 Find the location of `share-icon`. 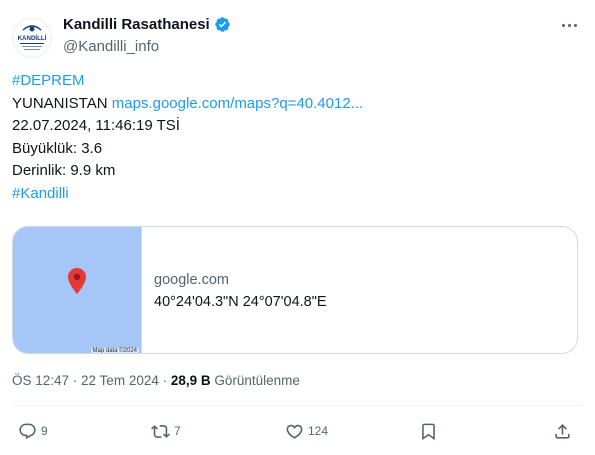

share-icon is located at coordinates (562, 431).